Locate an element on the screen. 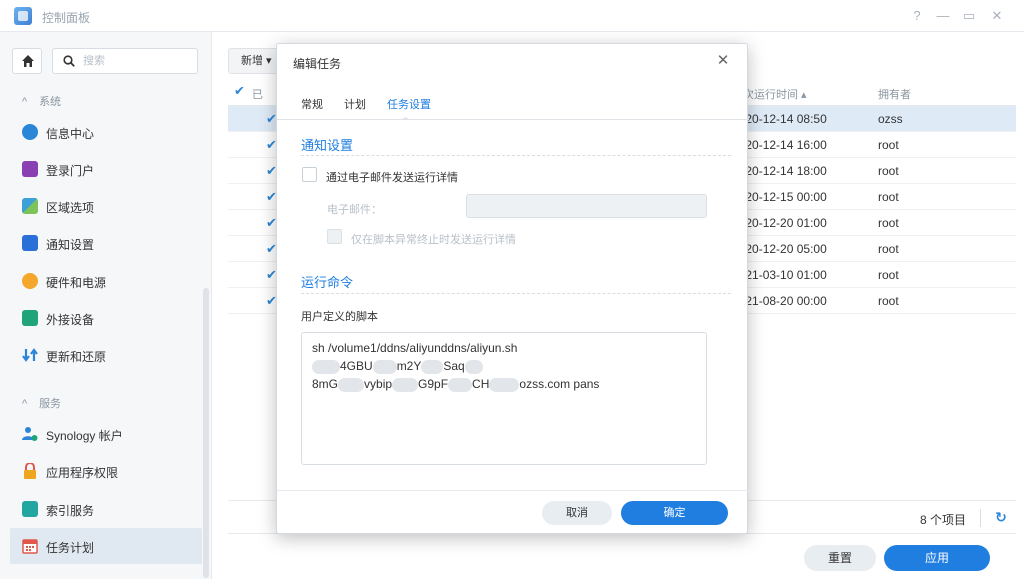  email-field is located at coordinates (586, 206).